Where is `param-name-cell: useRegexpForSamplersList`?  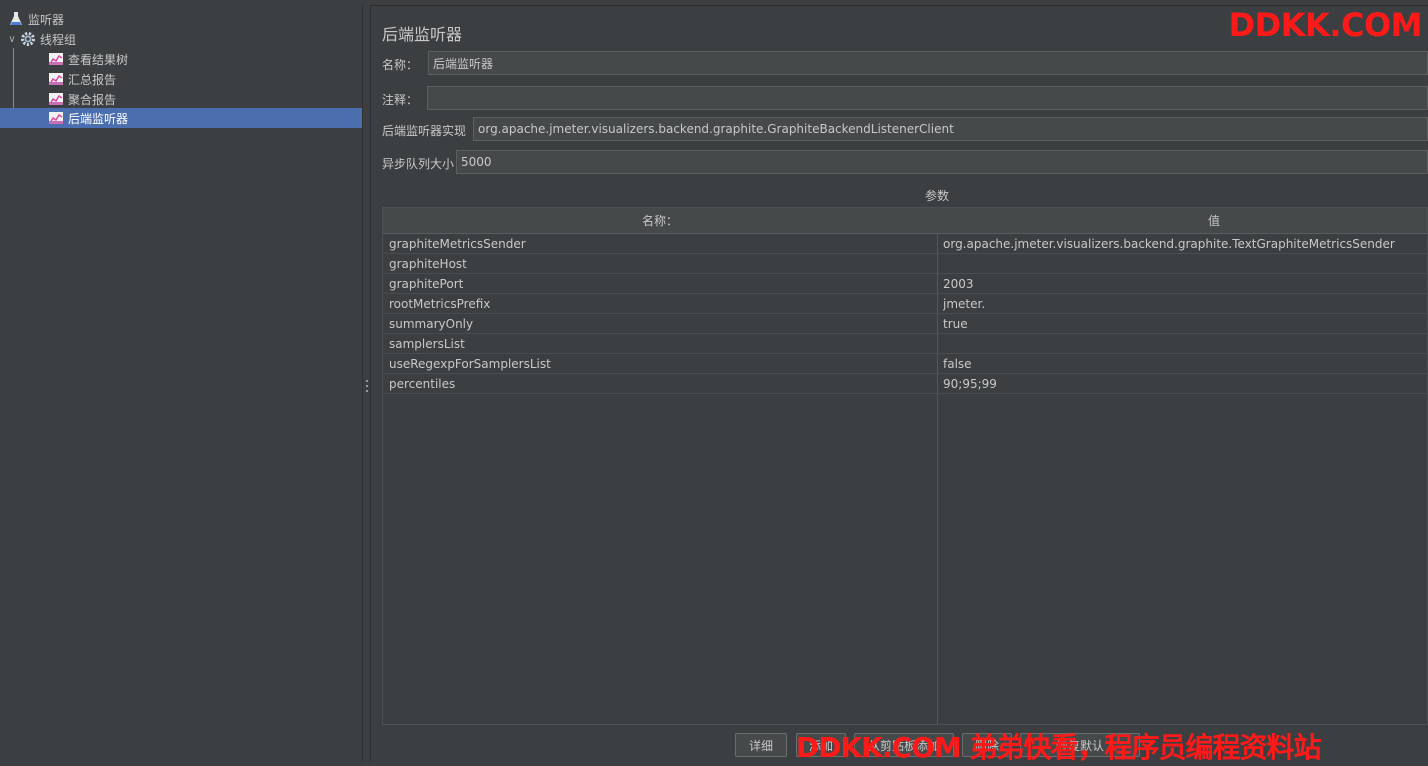 param-name-cell: useRegexpForSamplersList is located at coordinates (661, 363).